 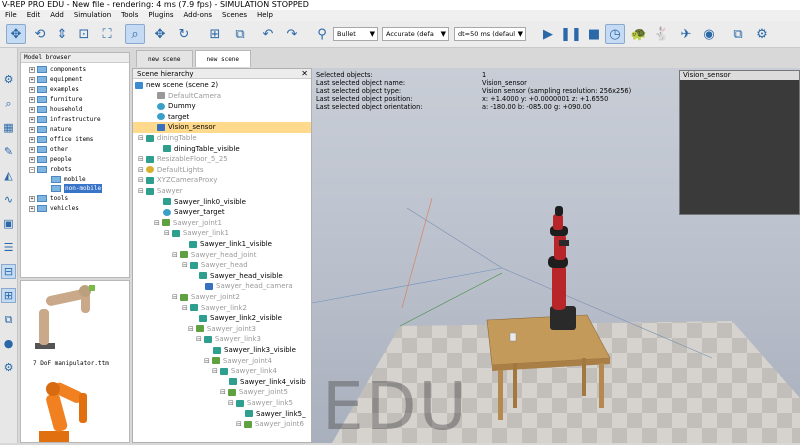 What do you see at coordinates (8, 127) in the screenshot?
I see `collections-icon: ▦` at bounding box center [8, 127].